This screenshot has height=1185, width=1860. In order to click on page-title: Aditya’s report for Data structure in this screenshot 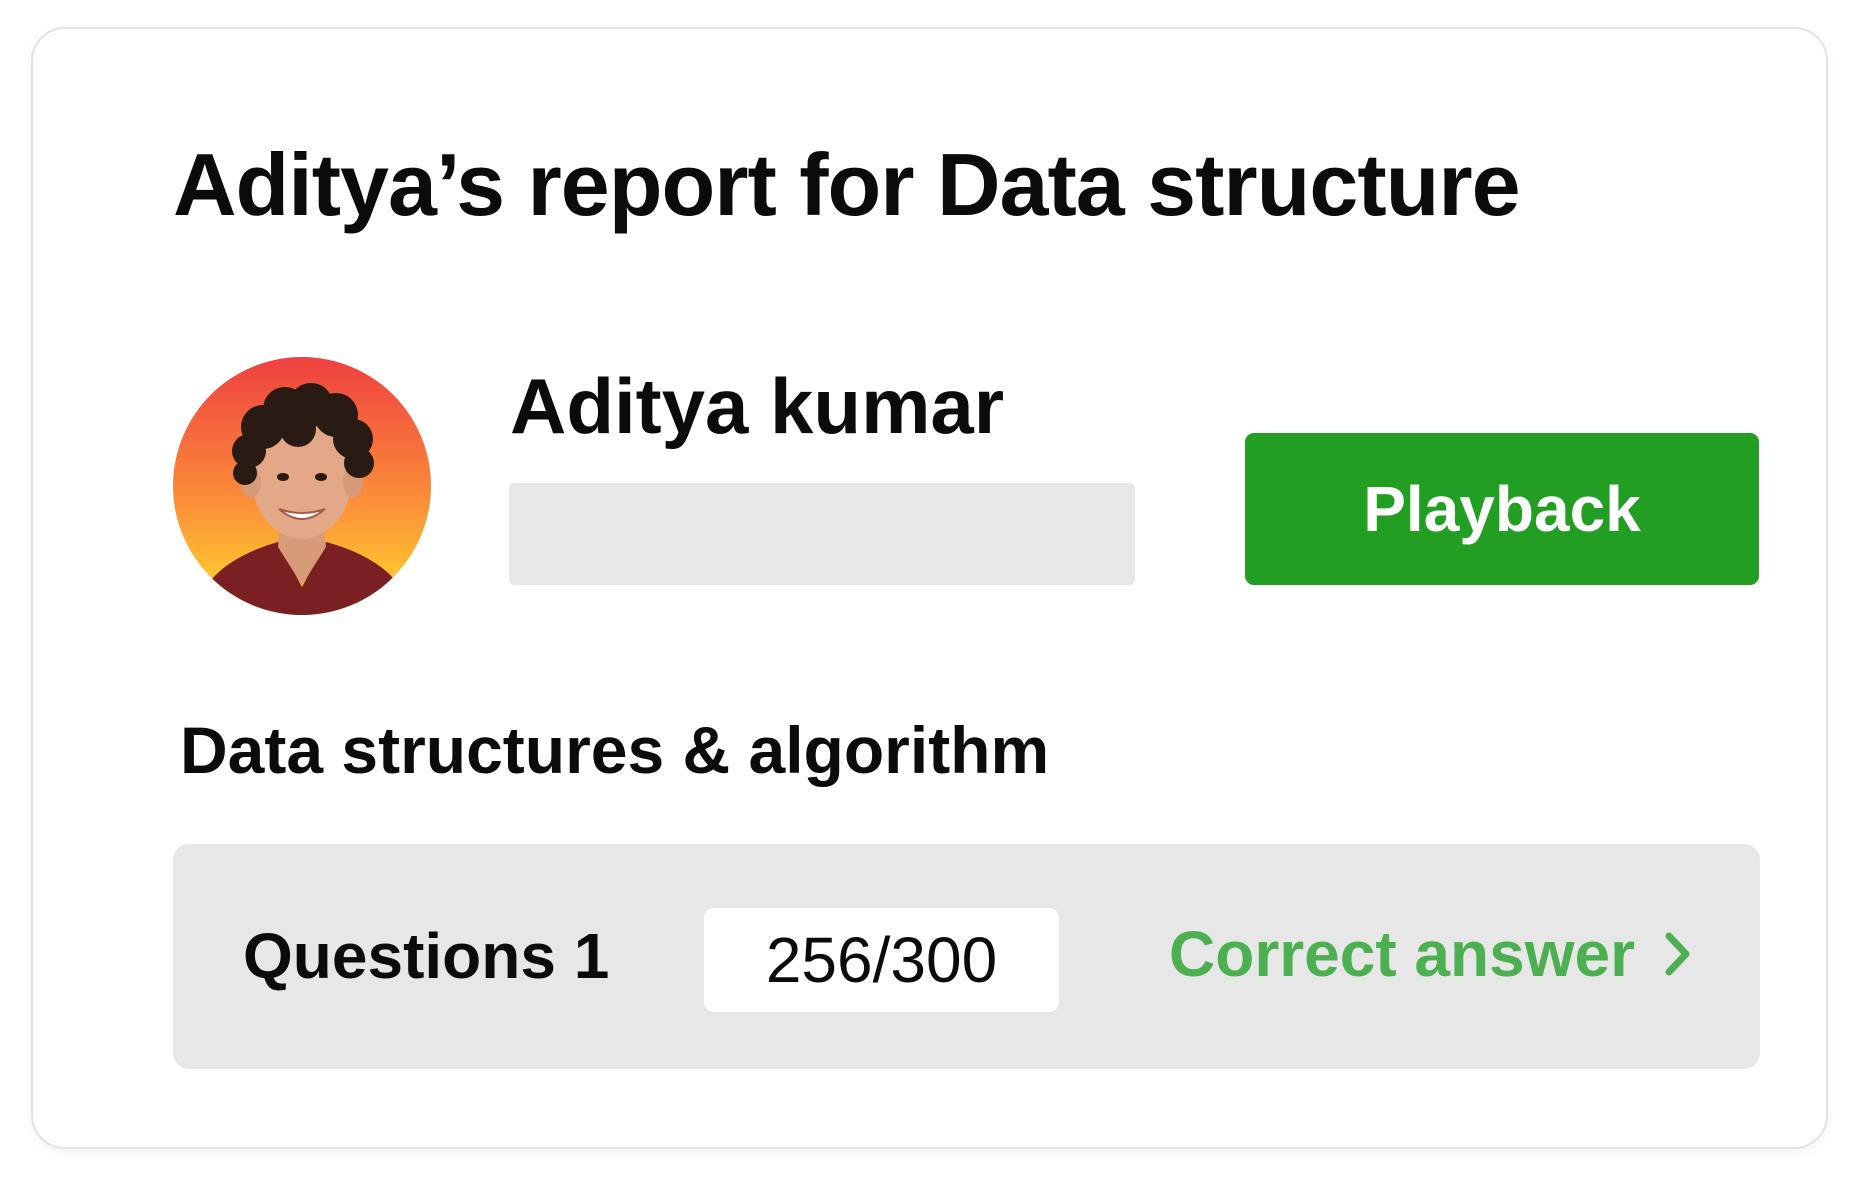, I will do `click(847, 184)`.